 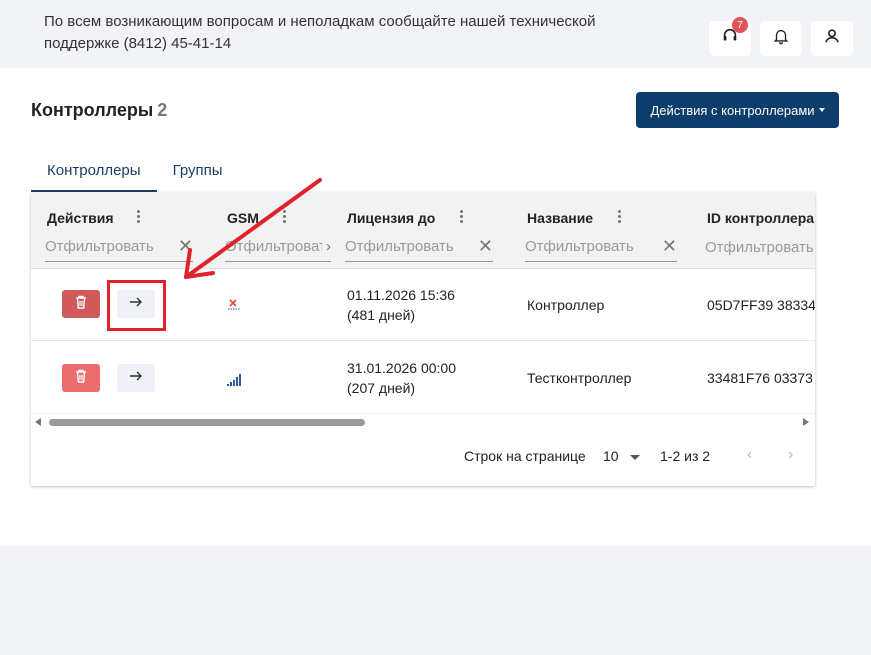 I want to click on page-title-text: Контроллеры, so click(x=92, y=110).